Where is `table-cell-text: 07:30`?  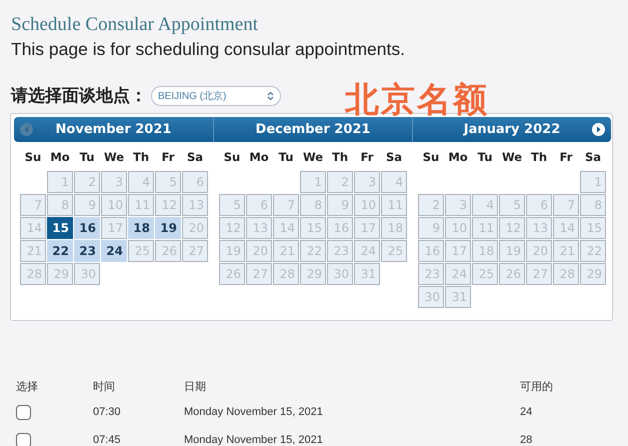 table-cell-text: 07:30 is located at coordinates (107, 412).